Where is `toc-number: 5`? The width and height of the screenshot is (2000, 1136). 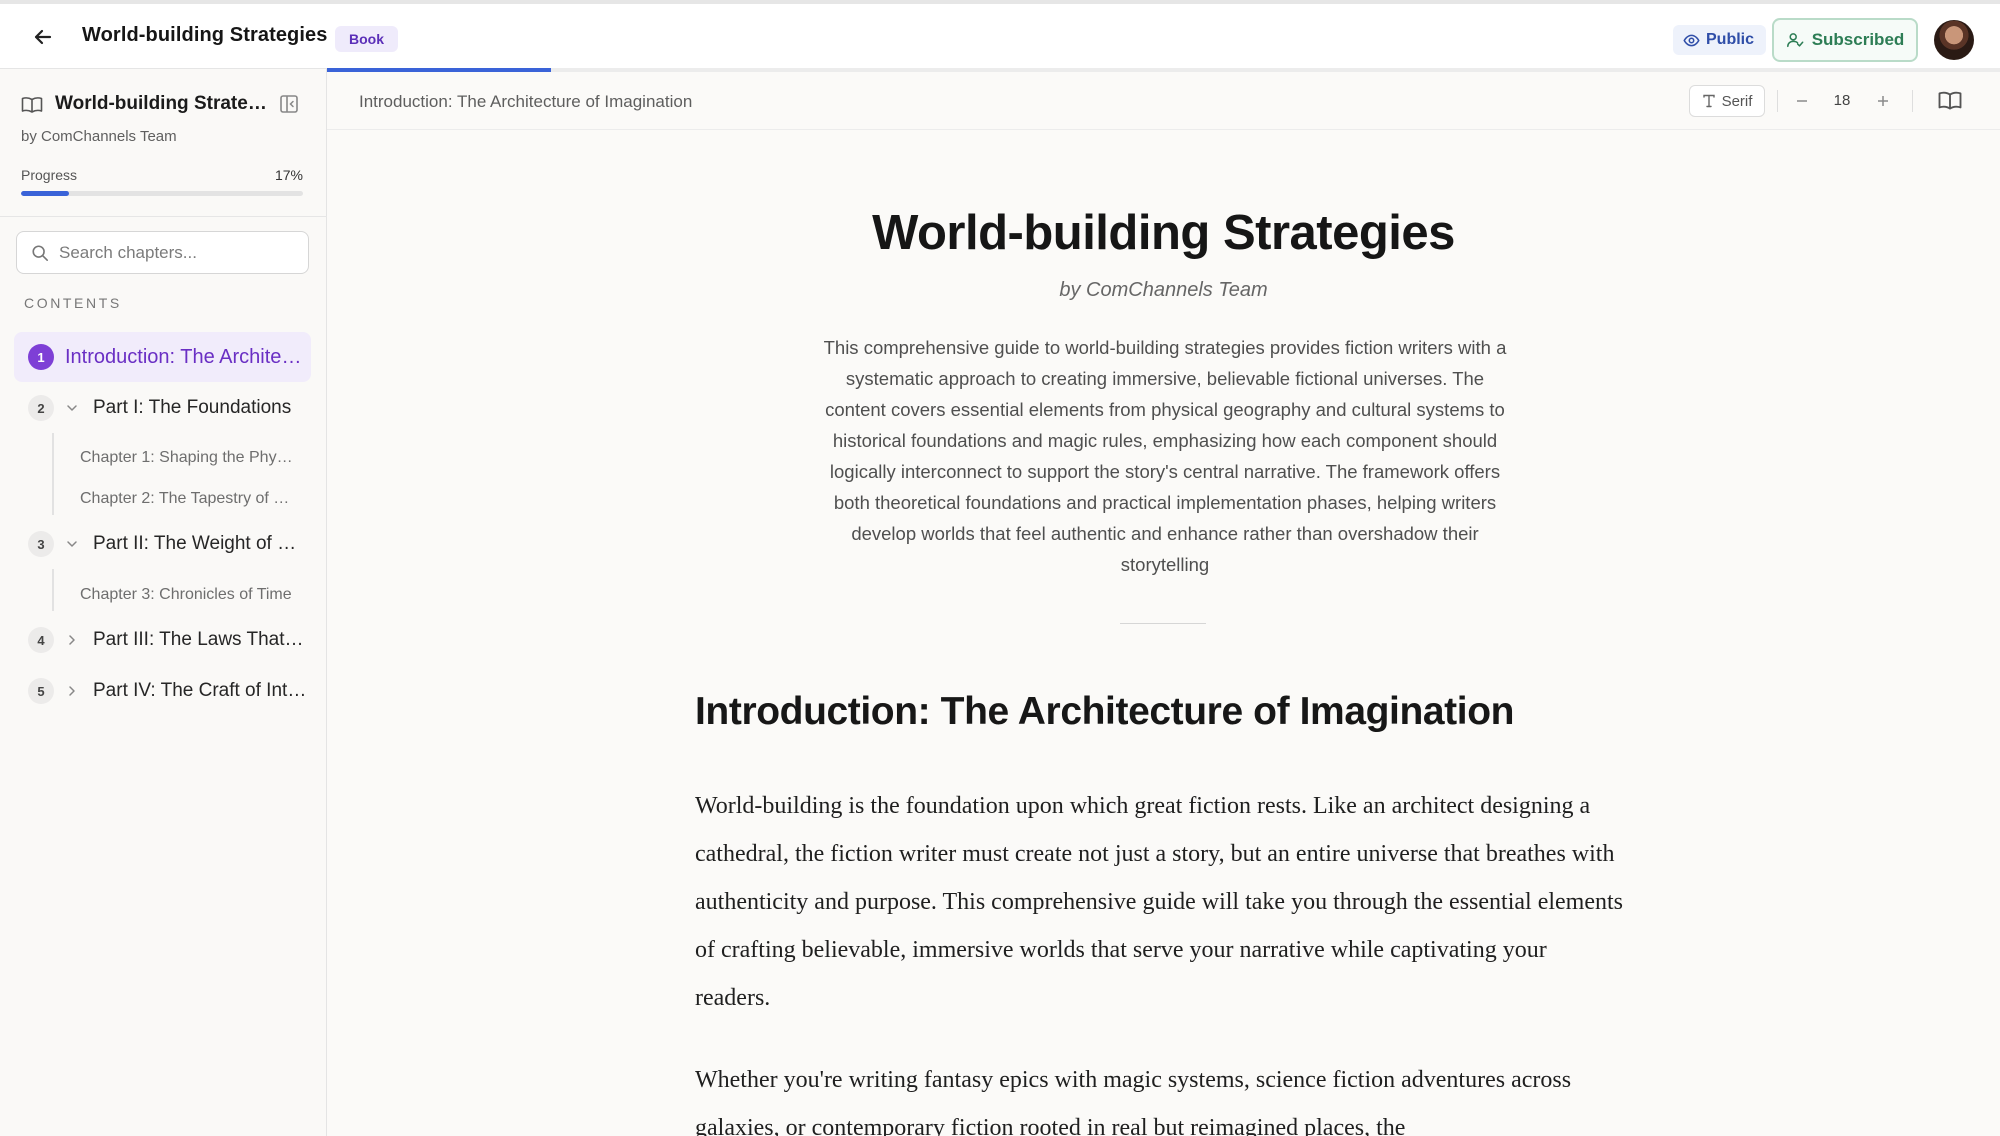
toc-number: 5 is located at coordinates (41, 691).